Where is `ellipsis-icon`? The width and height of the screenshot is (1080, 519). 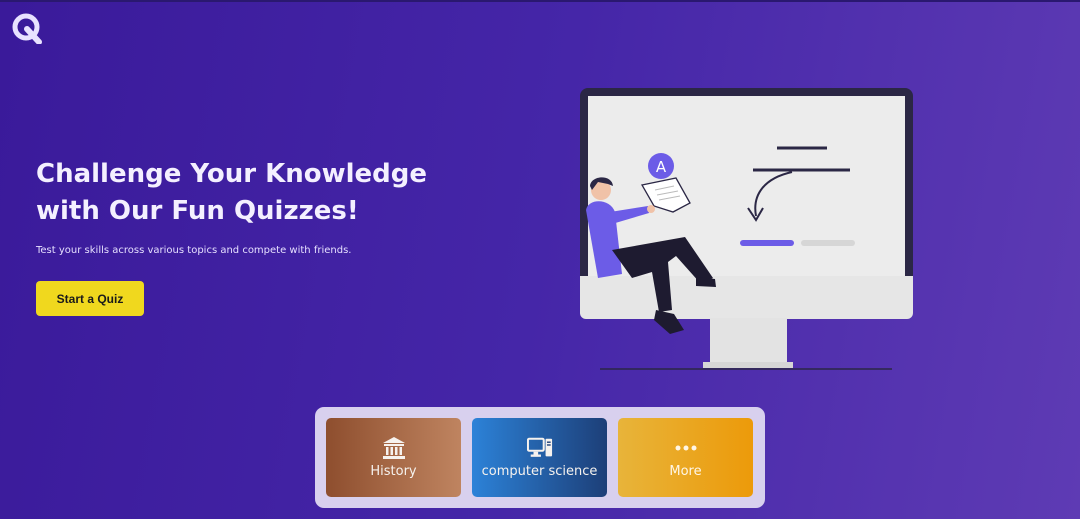
ellipsis-icon is located at coordinates (686, 448).